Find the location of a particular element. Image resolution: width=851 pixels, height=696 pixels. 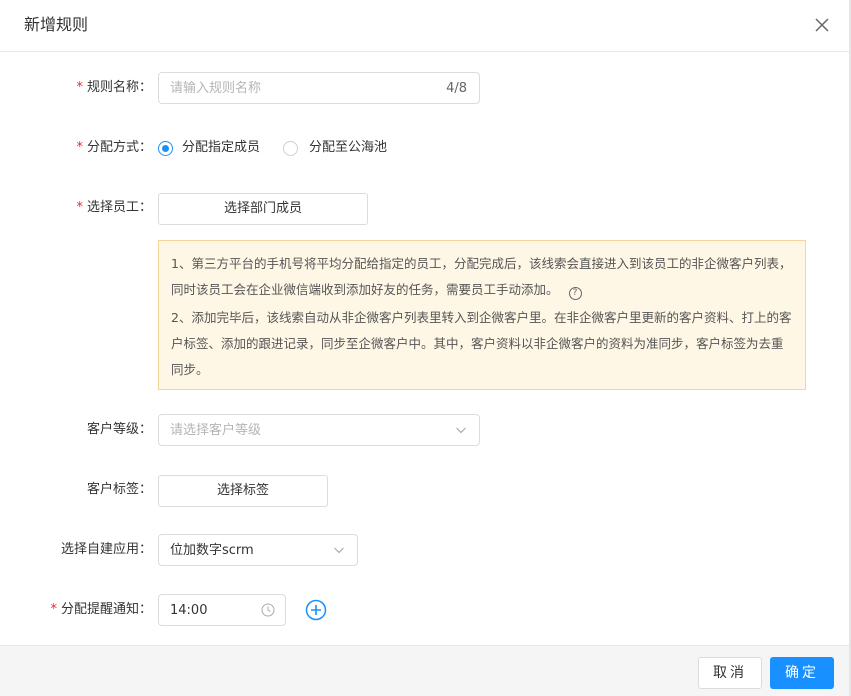

radio-assign-pool is located at coordinates (290, 148).